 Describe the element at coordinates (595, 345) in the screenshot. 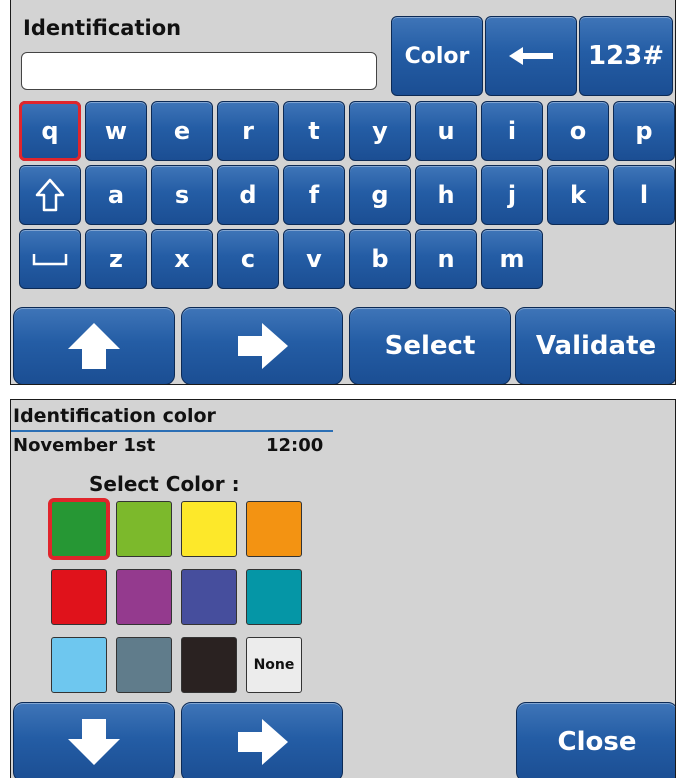

I see `validate-button: Validate` at that location.